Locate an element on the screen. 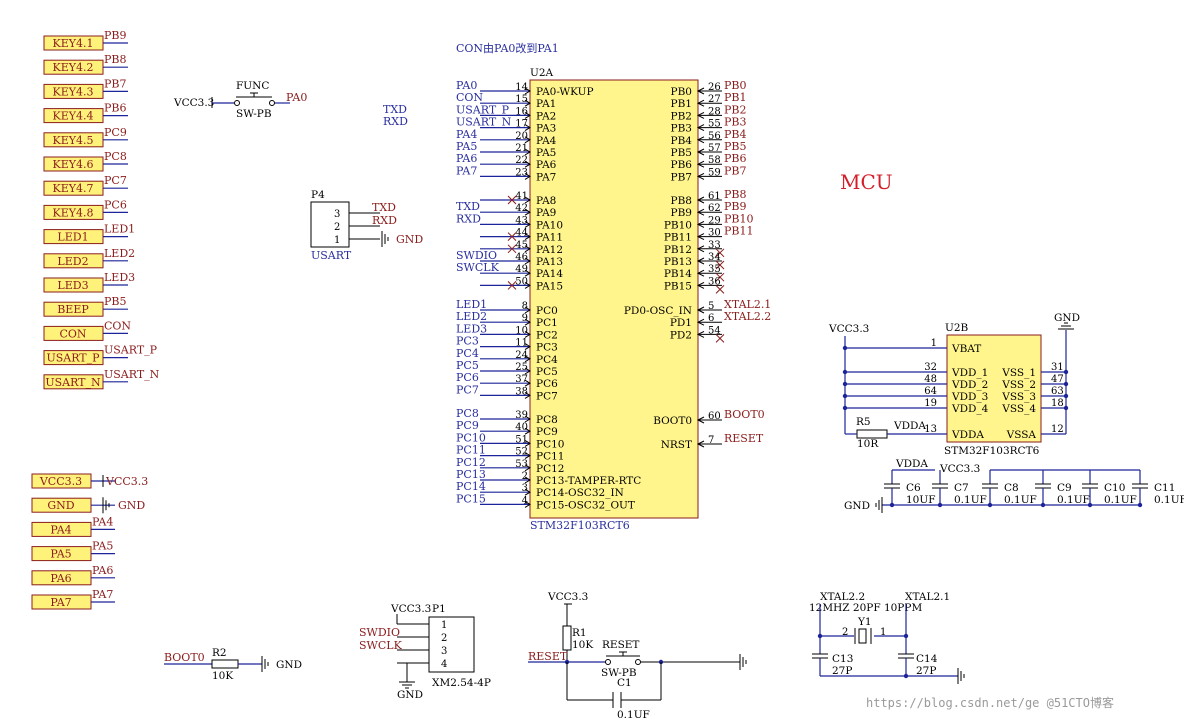  switch-contact-icon is located at coordinates (272, 103).